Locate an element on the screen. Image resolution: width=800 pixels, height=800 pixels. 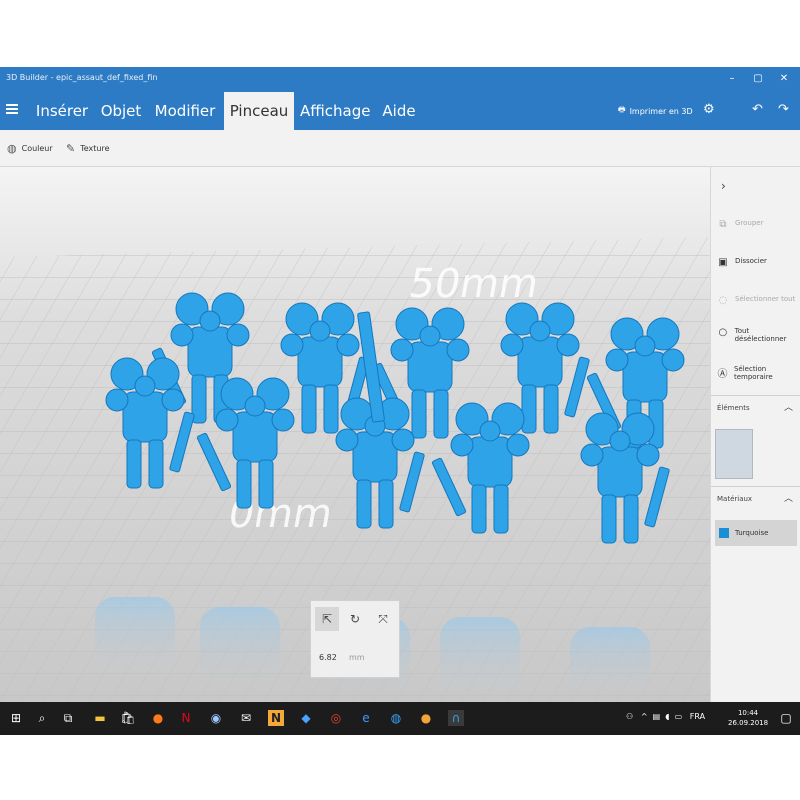
transform-popup: ⇱ ↻ ⤧ 6.82 mm is located at coordinates (355, 639).